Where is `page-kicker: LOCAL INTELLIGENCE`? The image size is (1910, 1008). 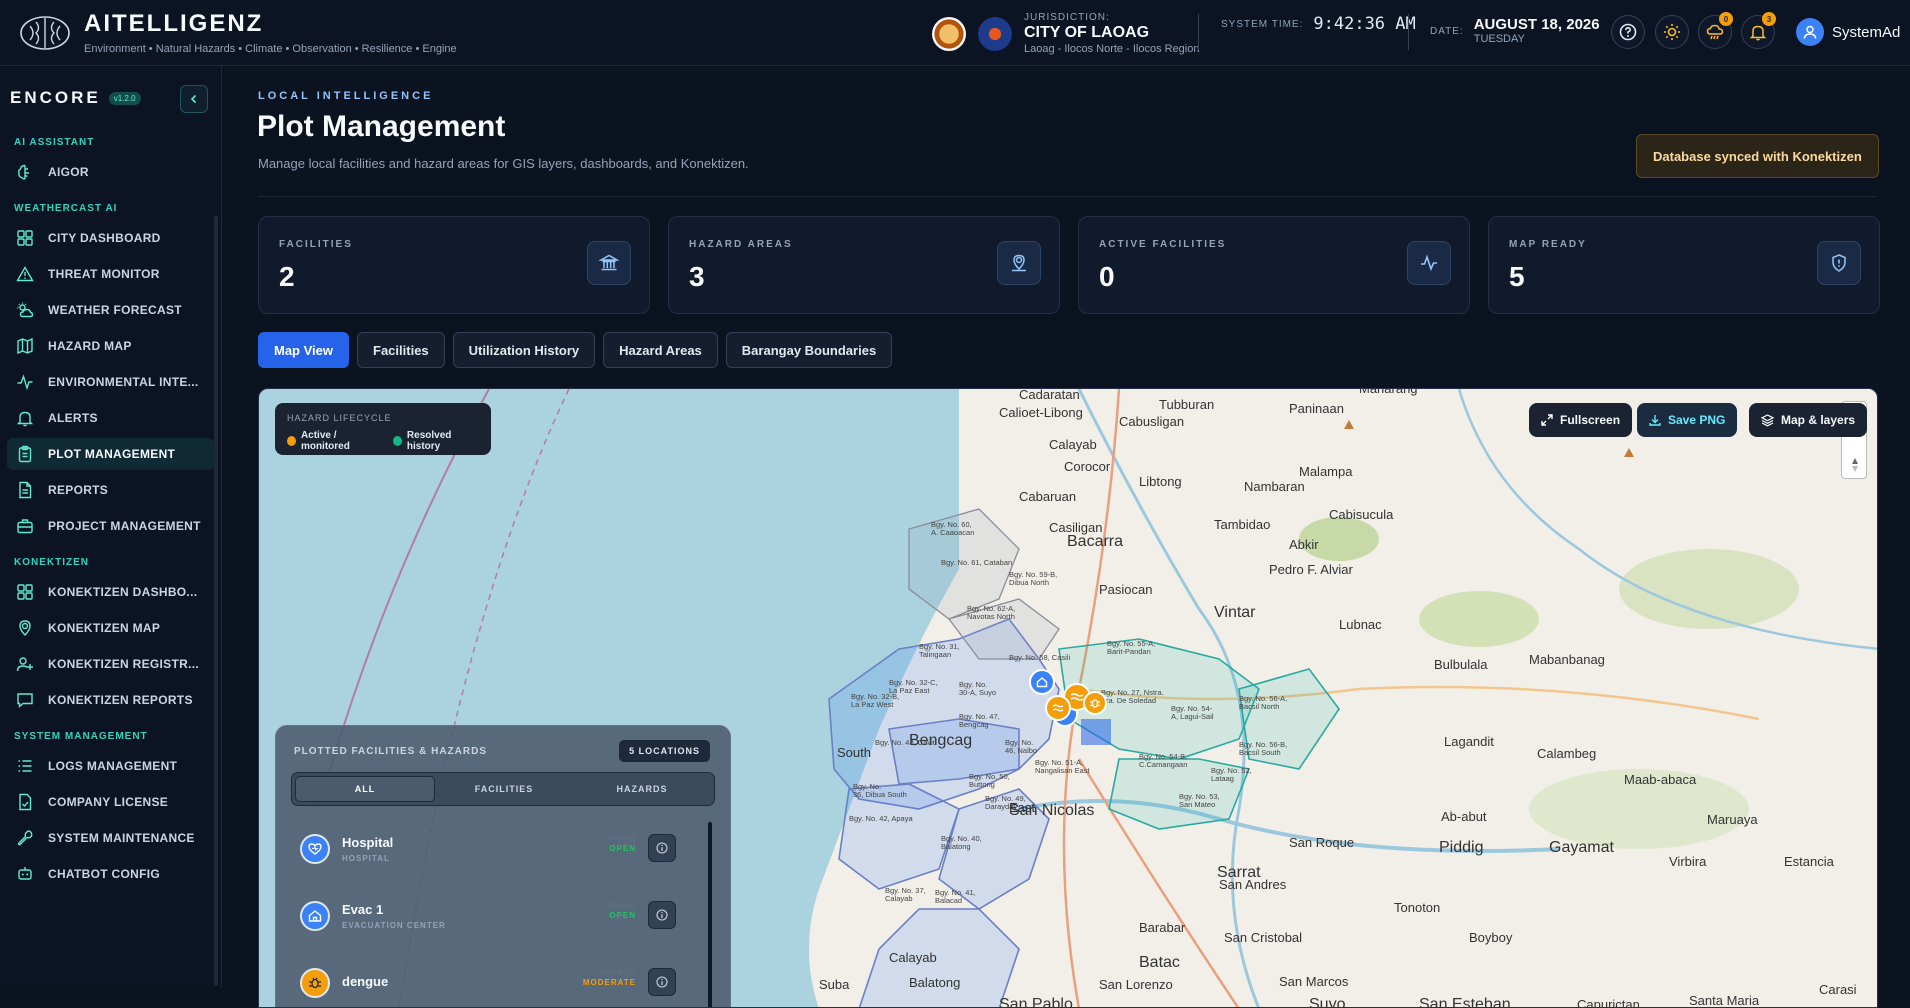 page-kicker: LOCAL INTELLIGENCE is located at coordinates (346, 96).